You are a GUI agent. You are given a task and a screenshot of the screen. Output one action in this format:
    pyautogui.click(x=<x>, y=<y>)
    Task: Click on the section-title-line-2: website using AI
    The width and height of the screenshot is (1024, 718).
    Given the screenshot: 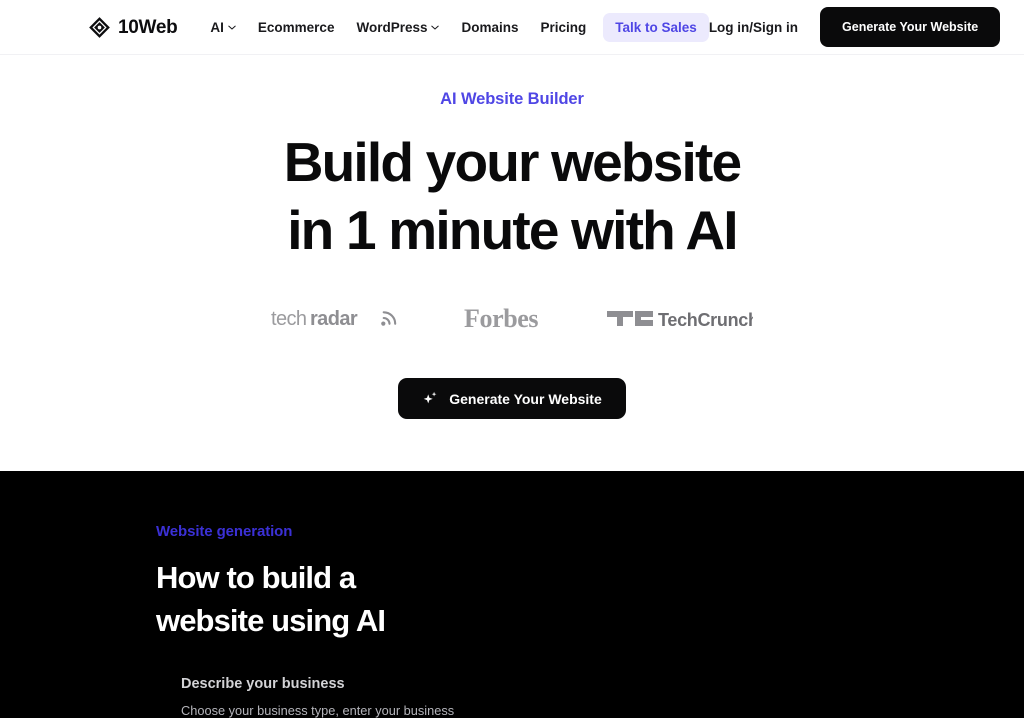 What is the action you would take?
    pyautogui.click(x=271, y=620)
    